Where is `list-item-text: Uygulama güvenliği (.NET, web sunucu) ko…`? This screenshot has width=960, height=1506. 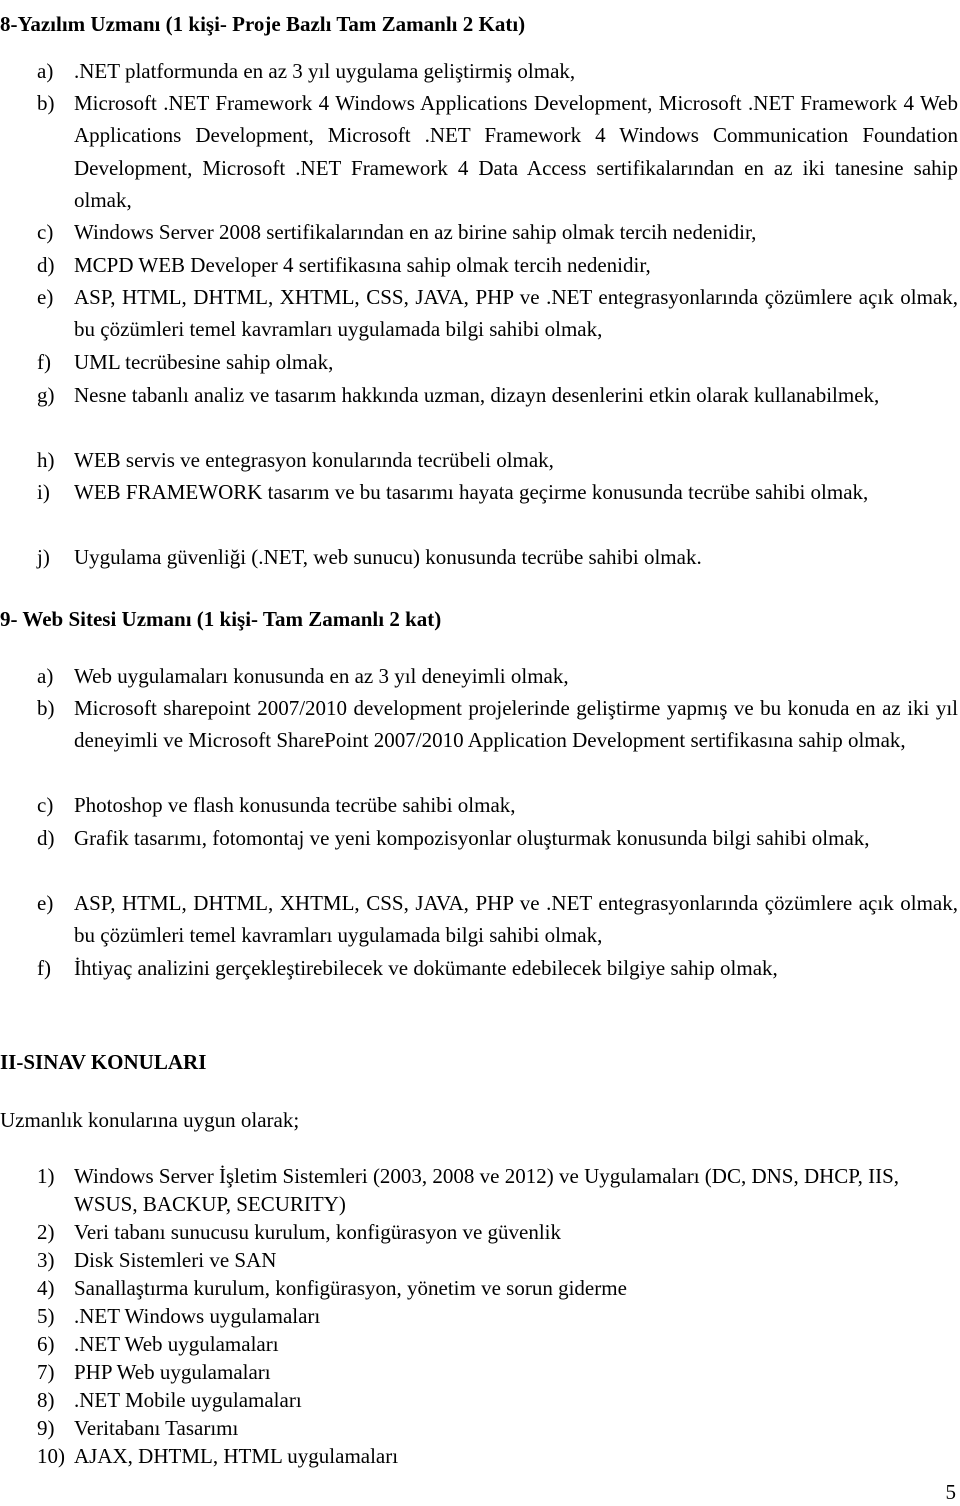 list-item-text: Uygulama güvenliği (.NET, web sunucu) ko… is located at coordinates (388, 557).